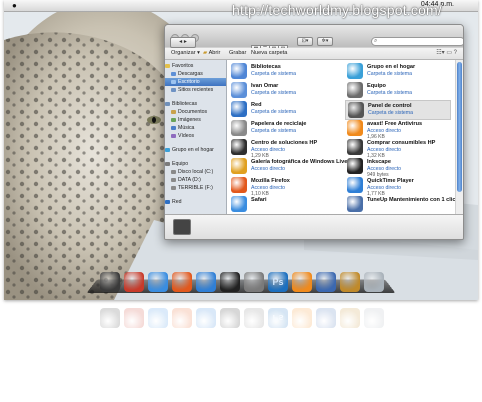 The width and height of the screenshot is (482, 402). I want to click on adobe-app-icon, so click(134, 282).